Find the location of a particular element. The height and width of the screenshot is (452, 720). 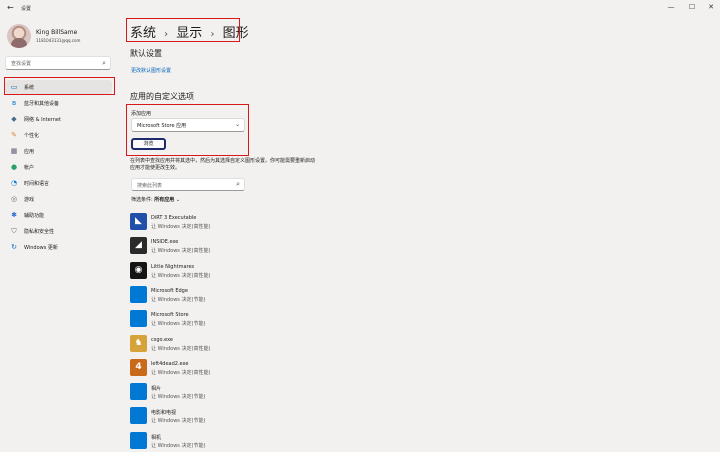

change-default-graphics-link: 更改默认图形设置 is located at coordinates (151, 70).